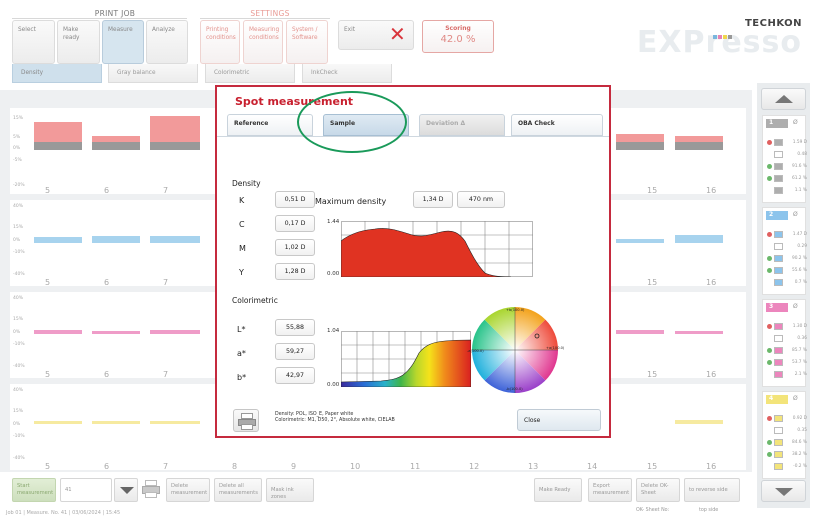 This screenshot has height=517, width=814. Describe the element at coordinates (307, 42) in the screenshot. I see `system-software-button: System / Software` at that location.